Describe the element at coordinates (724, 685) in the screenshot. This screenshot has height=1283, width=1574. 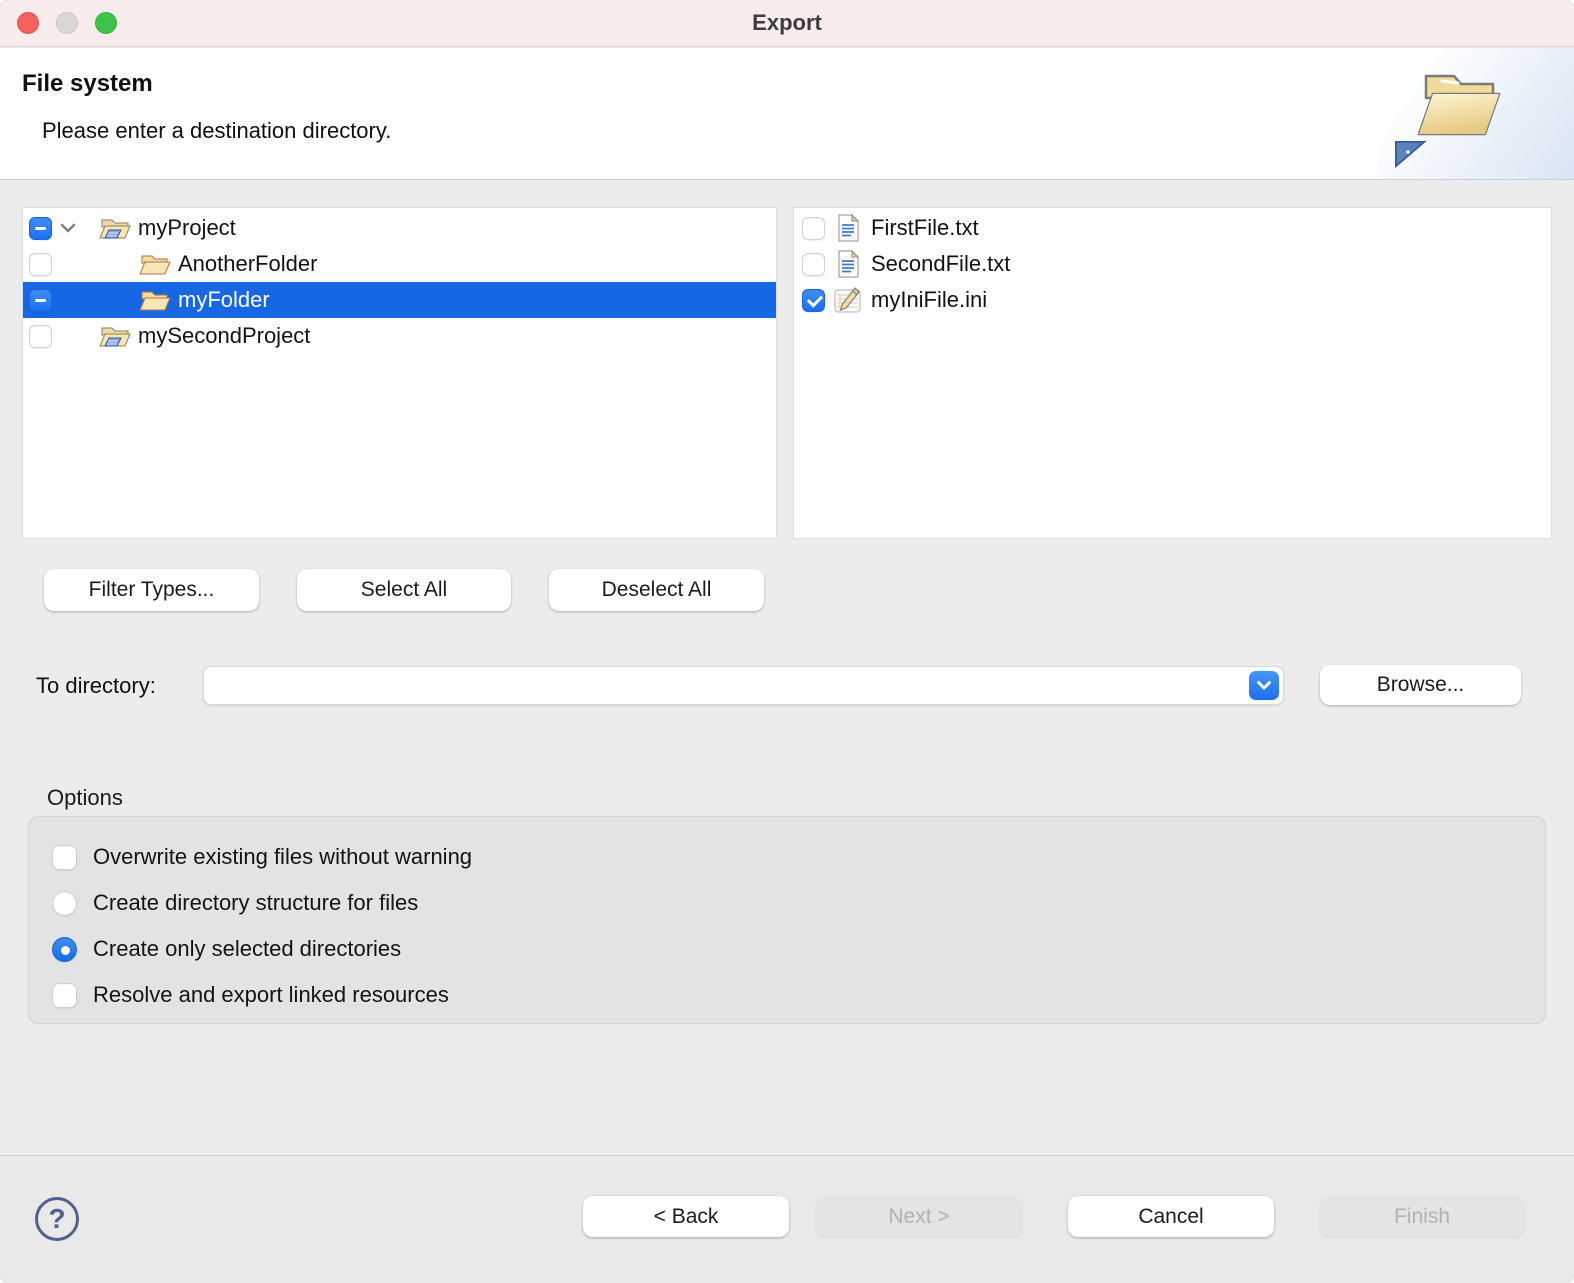
I see `destination-input` at that location.